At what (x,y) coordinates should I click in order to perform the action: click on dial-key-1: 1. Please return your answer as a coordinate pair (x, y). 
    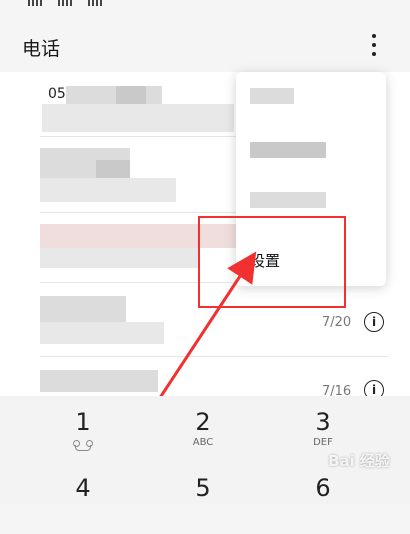
    Looking at the image, I should click on (83, 438).